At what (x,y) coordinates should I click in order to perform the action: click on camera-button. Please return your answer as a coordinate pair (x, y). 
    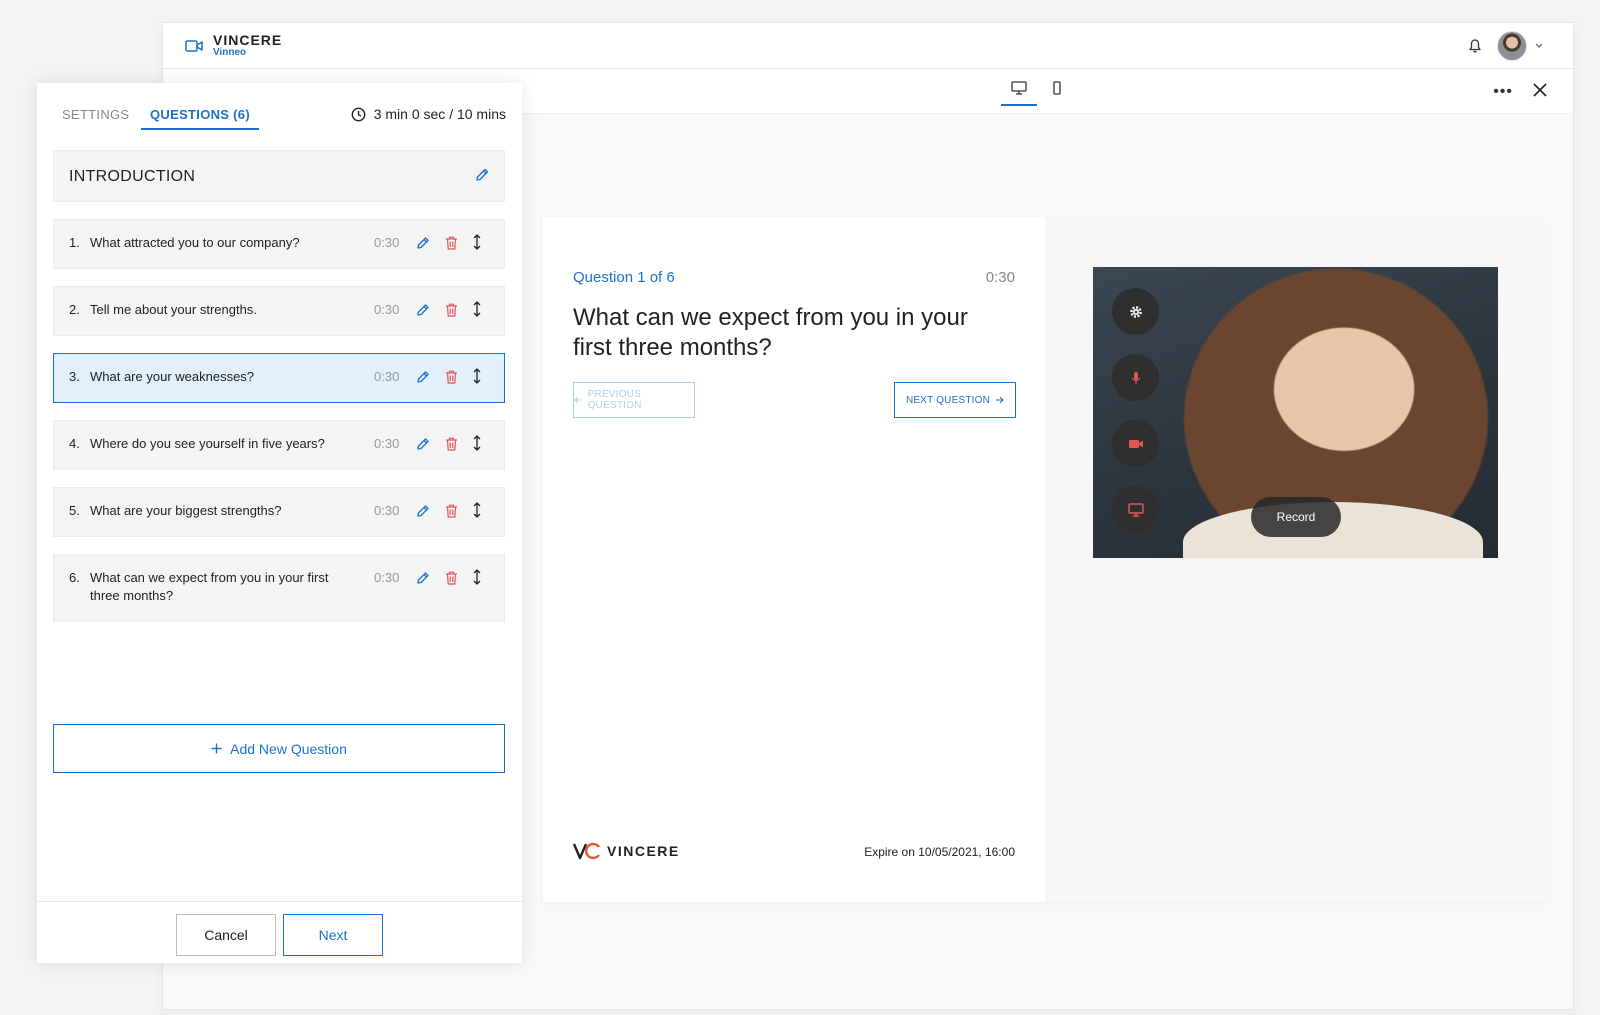
    Looking at the image, I should click on (1135, 443).